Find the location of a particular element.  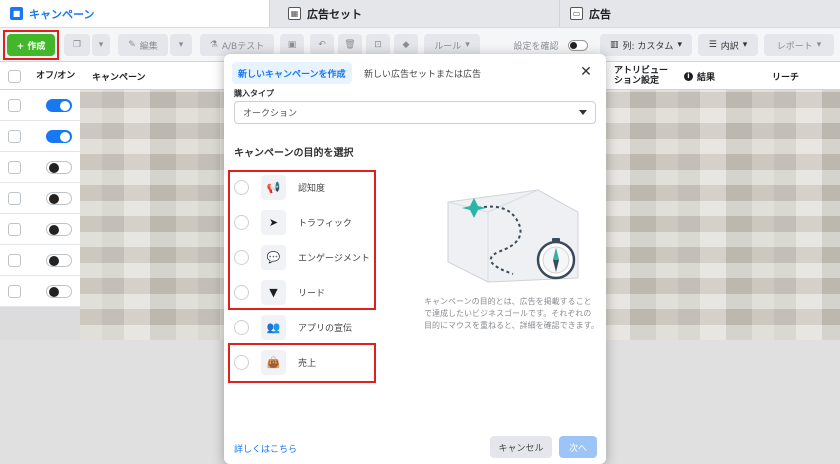

rules-label: ルール is located at coordinates (448, 46).